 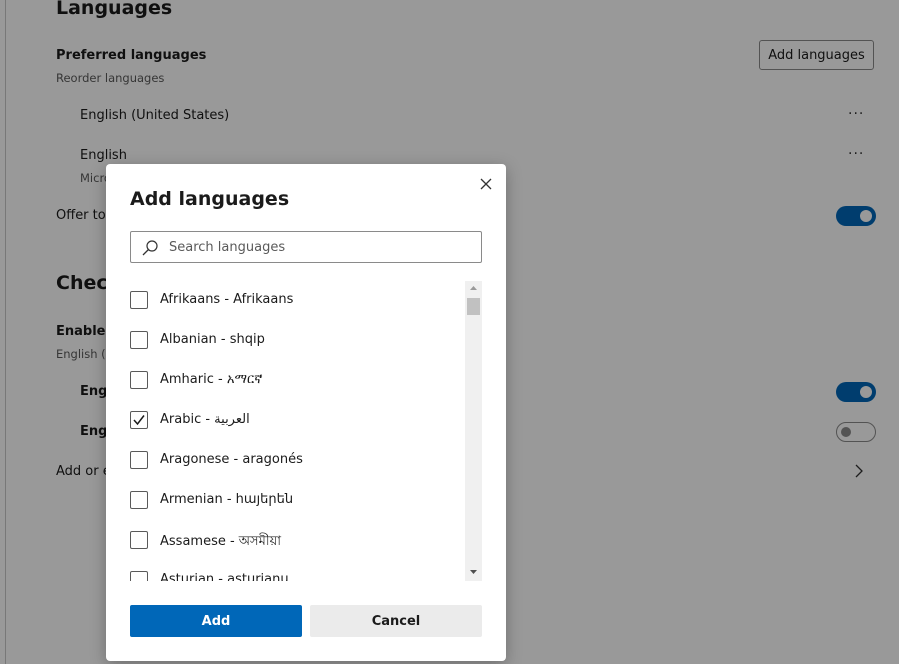 What do you see at coordinates (473, 288) in the screenshot?
I see `scroll-up-arrow-icon` at bounding box center [473, 288].